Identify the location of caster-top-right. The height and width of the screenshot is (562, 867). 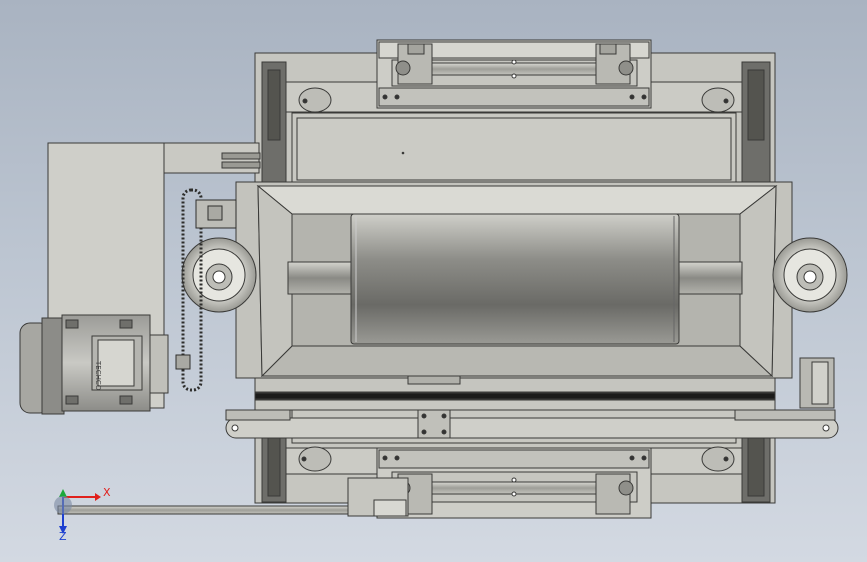
(718, 100).